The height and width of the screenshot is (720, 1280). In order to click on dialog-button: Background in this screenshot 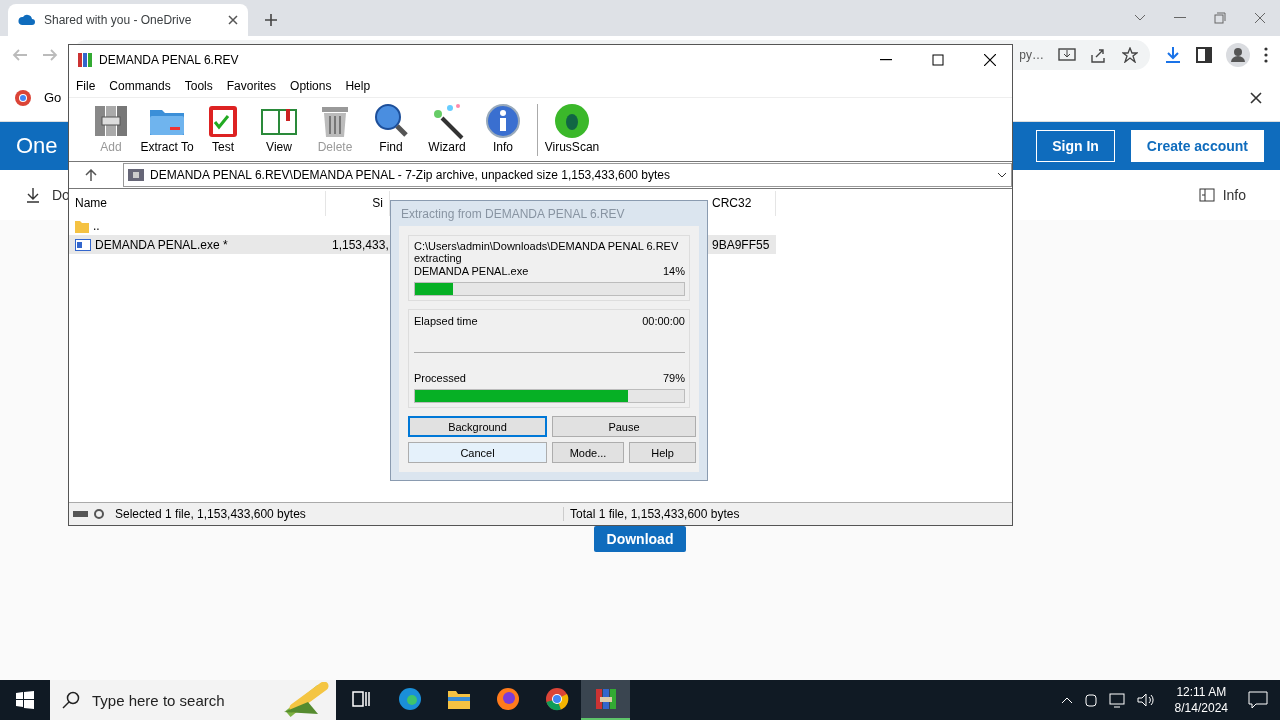, I will do `click(477, 426)`.